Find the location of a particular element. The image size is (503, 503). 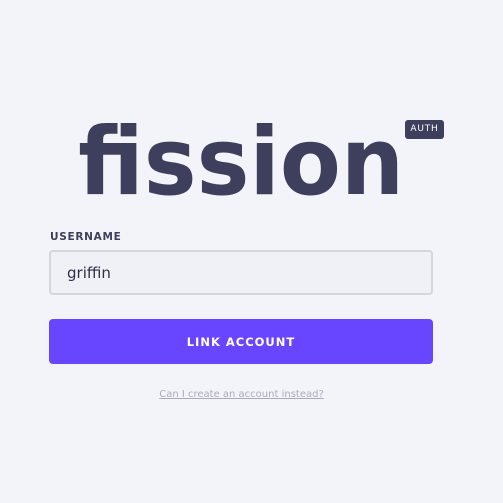

link-account-button: LINK ACCOUNT is located at coordinates (241, 341).